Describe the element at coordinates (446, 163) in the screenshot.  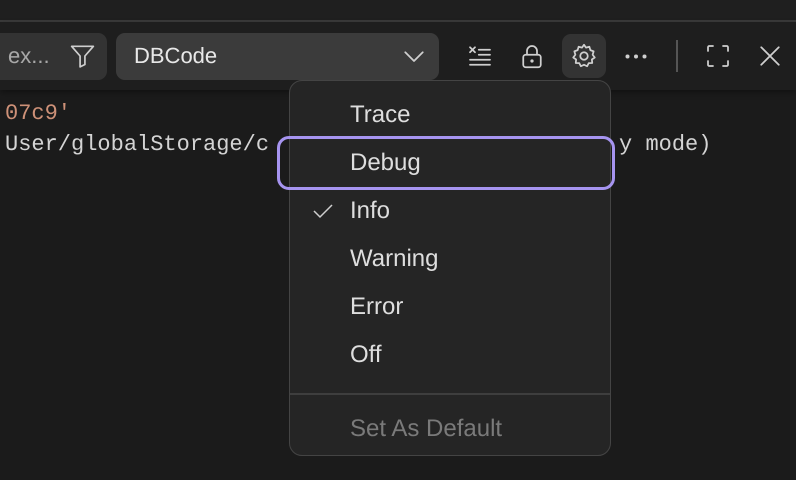
I see `menu-item: Debug` at that location.